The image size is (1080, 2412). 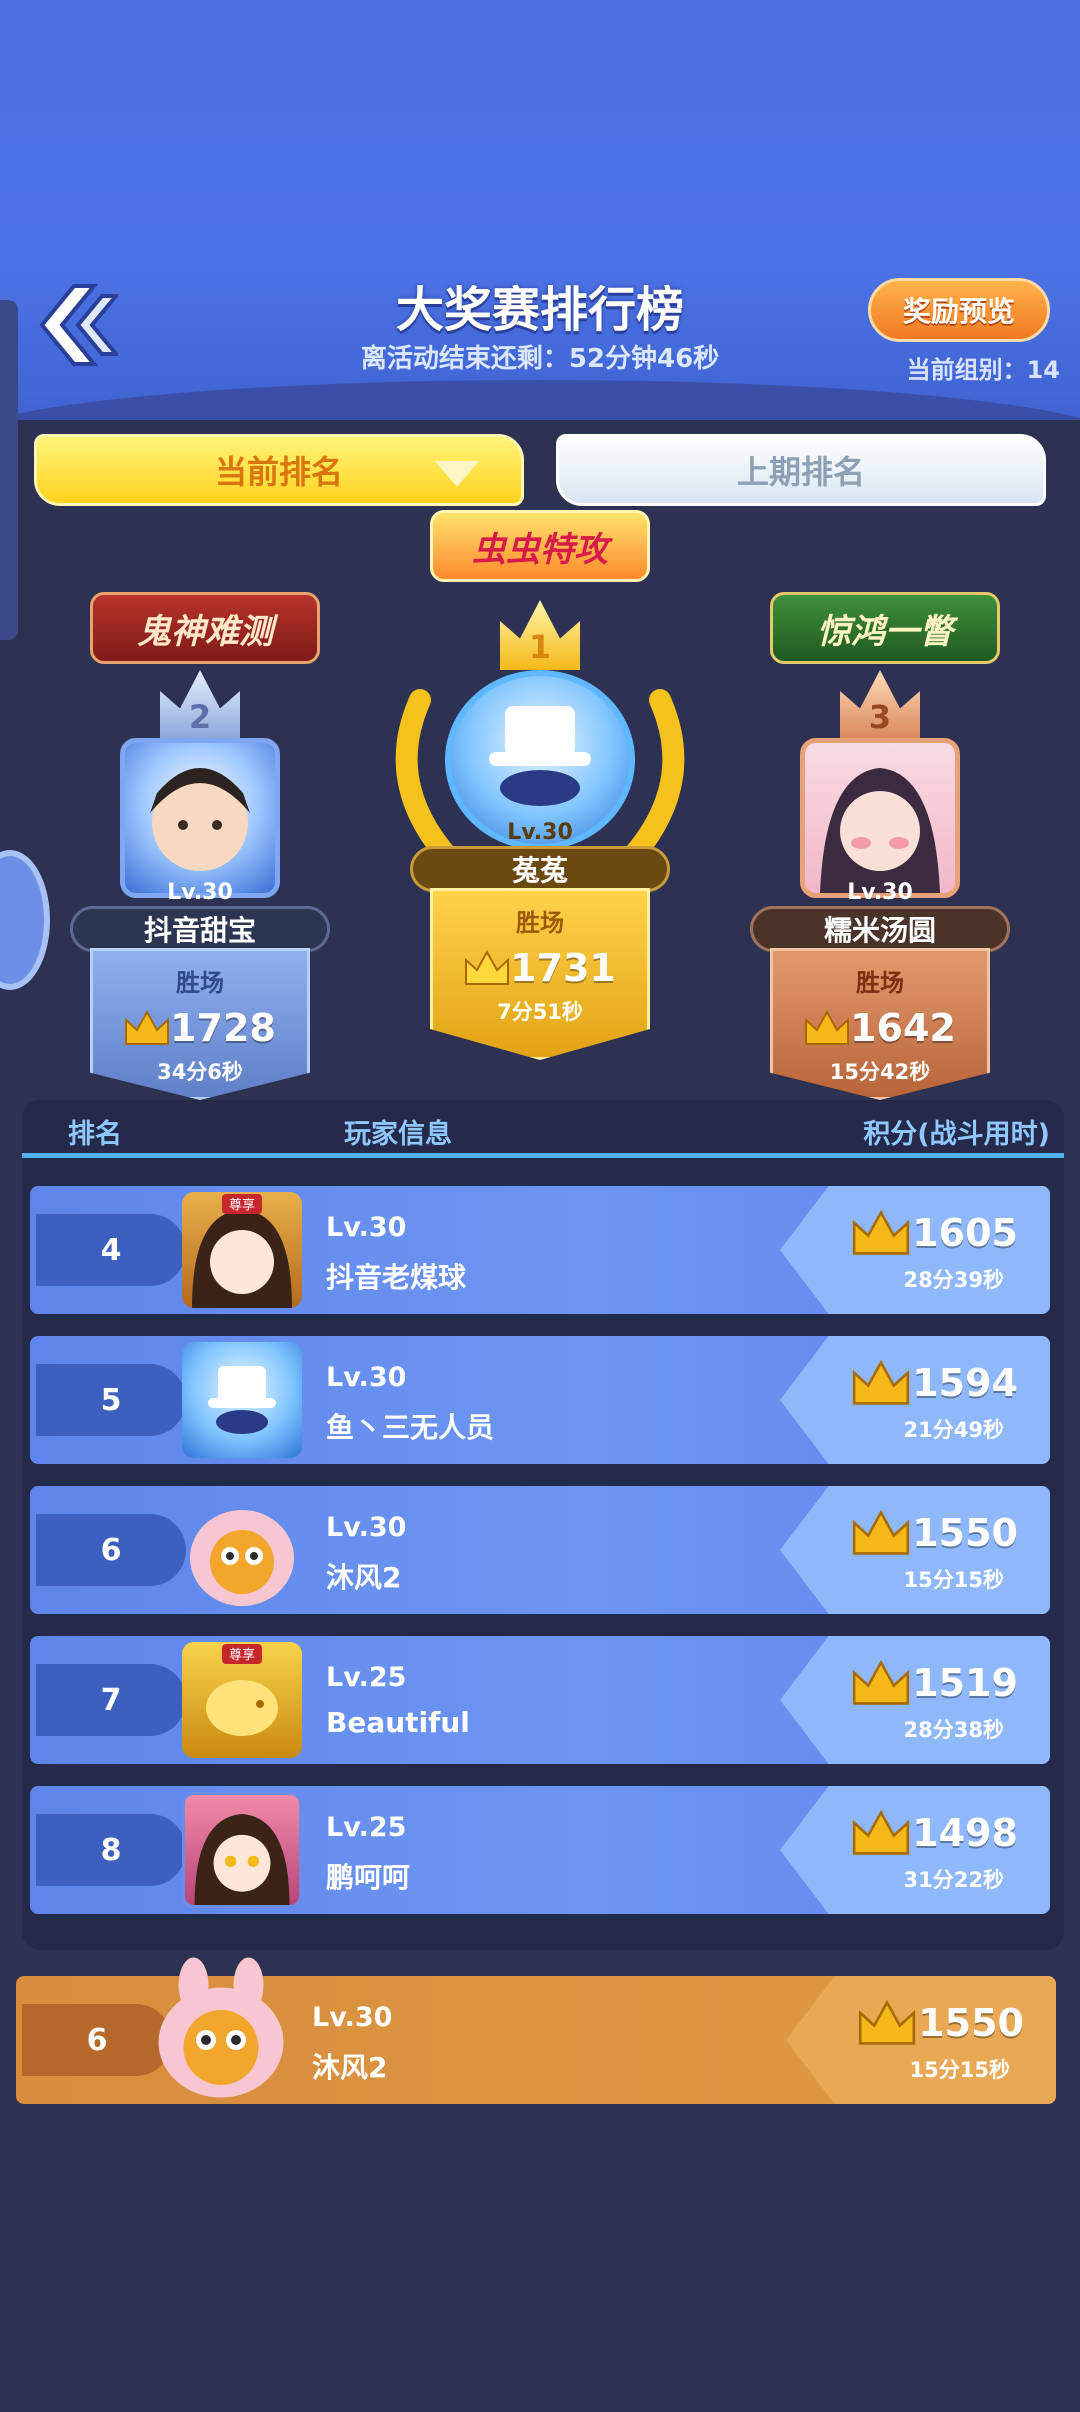 What do you see at coordinates (880, 705) in the screenshot?
I see `rank-crown-icon: 3` at bounding box center [880, 705].